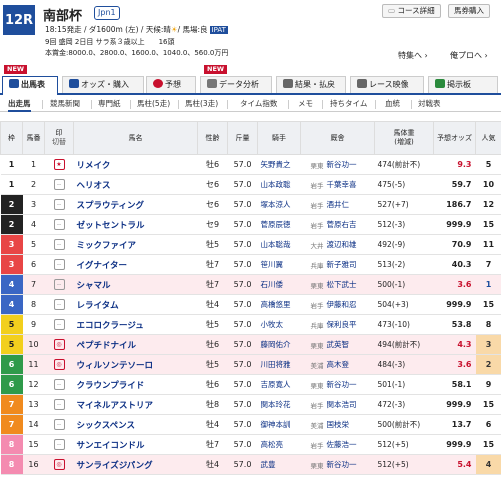  I want to click on horse-name-link: シャマル, so click(135, 284).